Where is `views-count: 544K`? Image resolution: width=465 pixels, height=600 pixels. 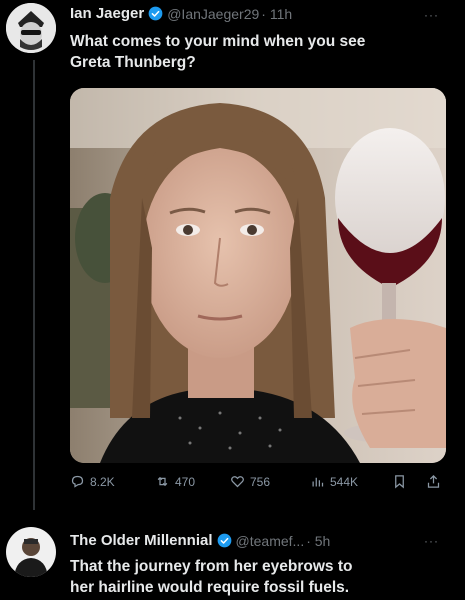 views-count: 544K is located at coordinates (344, 481).